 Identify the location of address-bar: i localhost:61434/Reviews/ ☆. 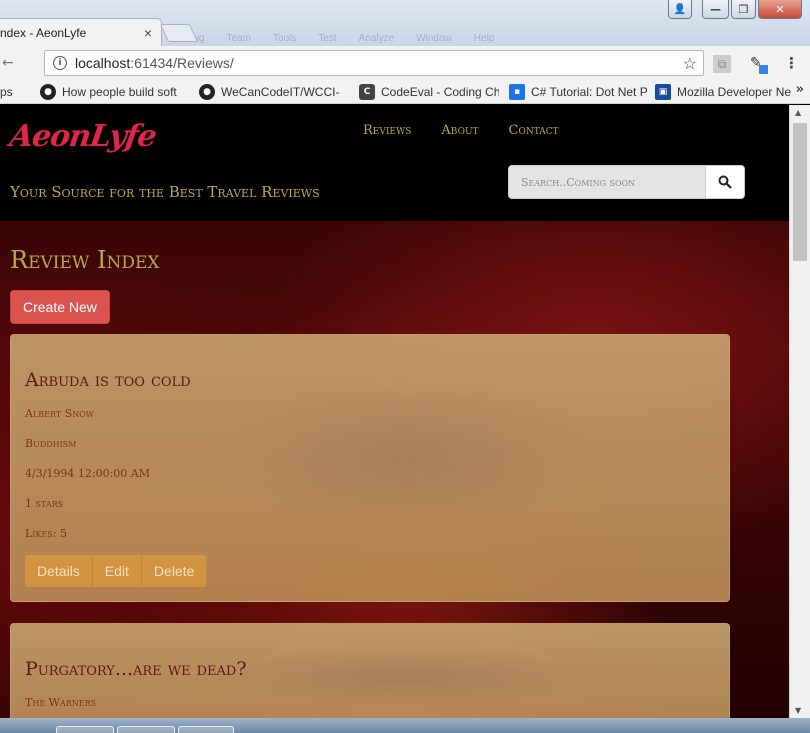
(374, 63).